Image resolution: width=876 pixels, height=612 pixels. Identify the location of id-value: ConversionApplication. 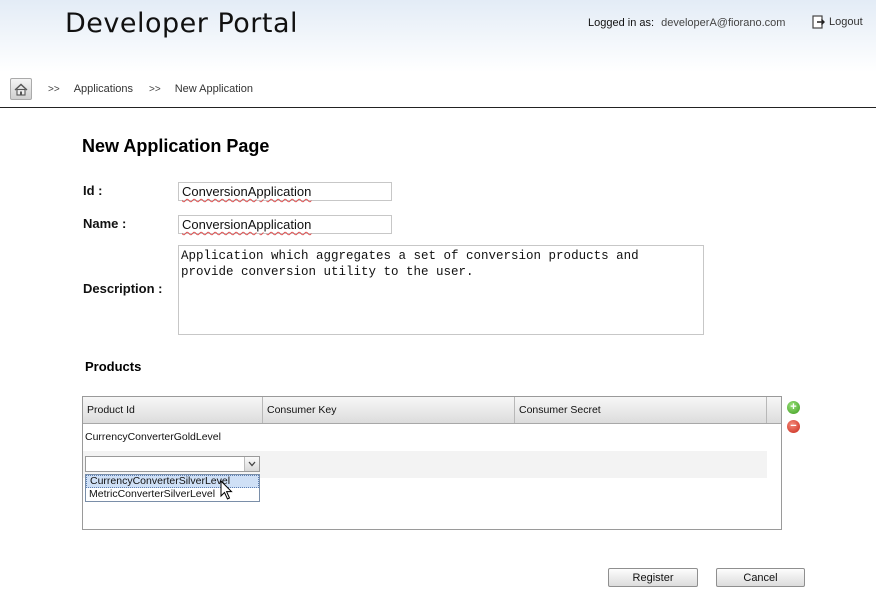
(247, 191).